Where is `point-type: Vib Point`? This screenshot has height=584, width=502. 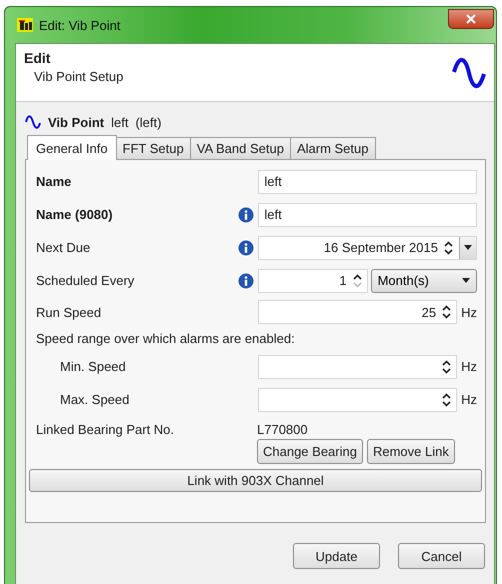
point-type: Vib Point is located at coordinates (76, 122).